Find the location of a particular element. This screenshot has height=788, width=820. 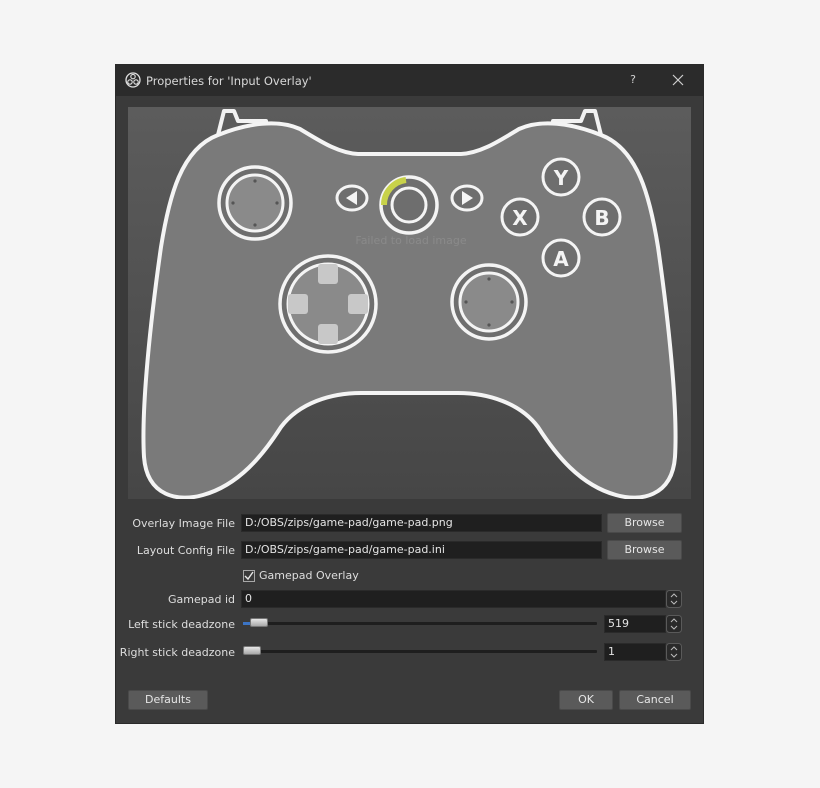

defaults-button: Defaults is located at coordinates (168, 700).